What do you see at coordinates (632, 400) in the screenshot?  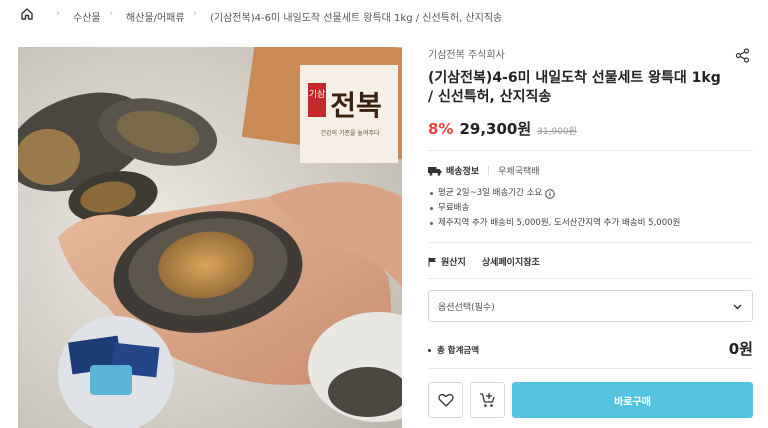 I see `buy-now-button: 바로구매` at bounding box center [632, 400].